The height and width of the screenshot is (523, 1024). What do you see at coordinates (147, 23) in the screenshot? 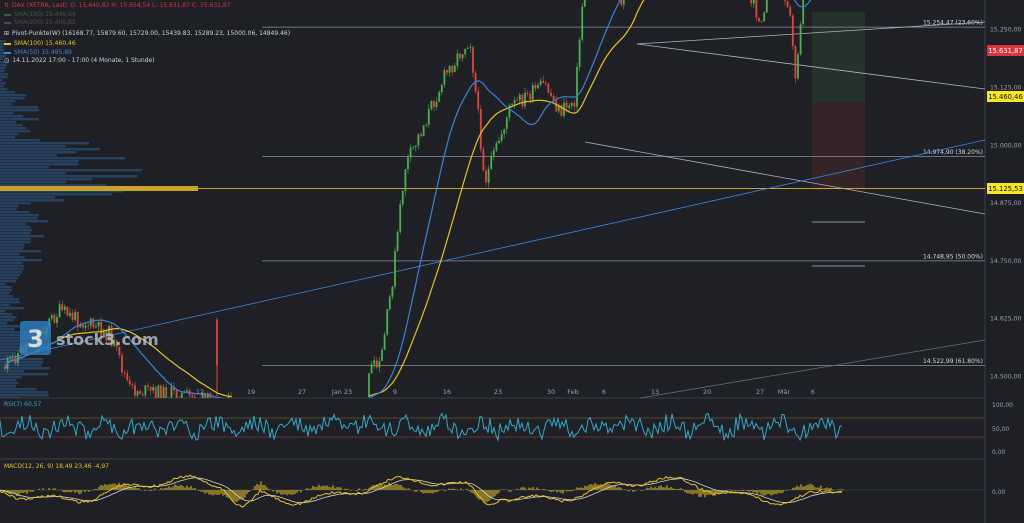
I see `legend-sma-b: SMA(200) 15.406,82` at bounding box center [147, 23].